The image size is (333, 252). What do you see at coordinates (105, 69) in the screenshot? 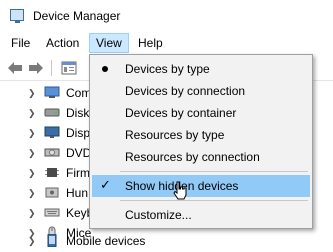
I see `radio-bullet-icon` at bounding box center [105, 69].